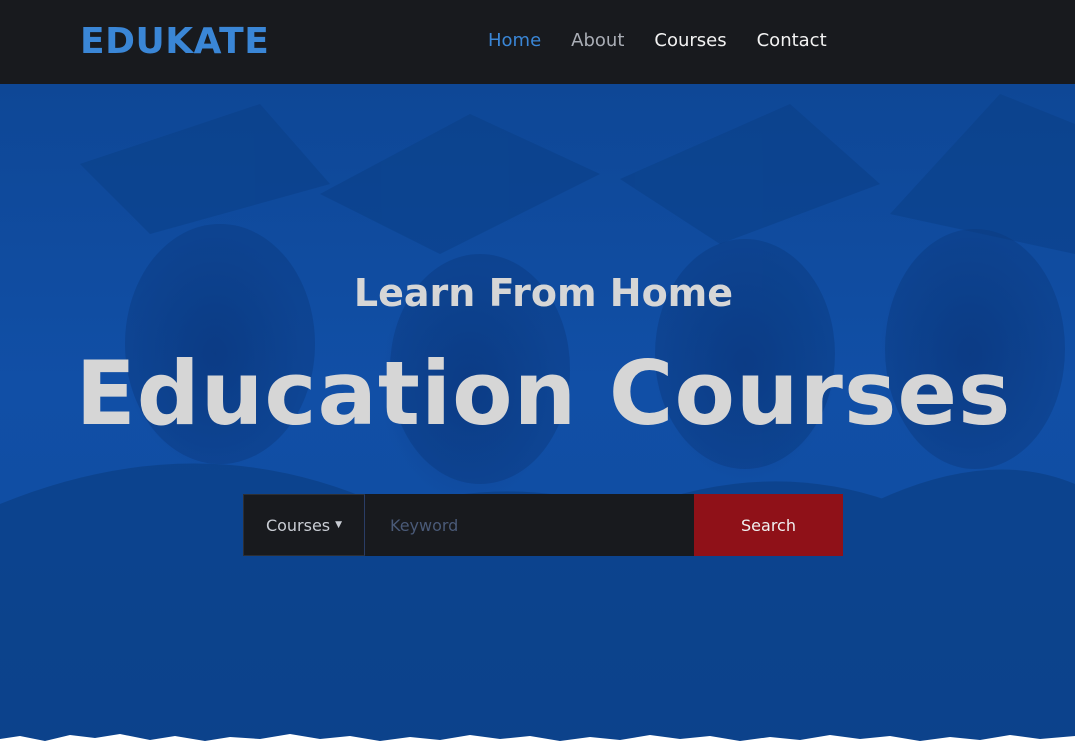 The width and height of the screenshot is (1075, 747). I want to click on keyword-input, so click(529, 525).